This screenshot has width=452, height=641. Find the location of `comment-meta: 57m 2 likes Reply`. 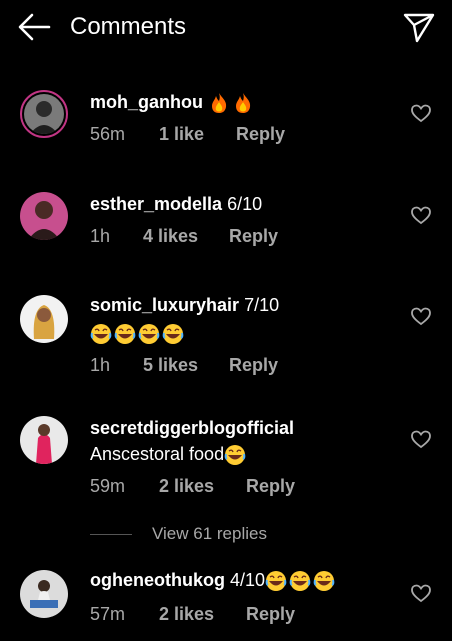

comment-meta: 57m 2 likes Reply is located at coordinates (192, 614).